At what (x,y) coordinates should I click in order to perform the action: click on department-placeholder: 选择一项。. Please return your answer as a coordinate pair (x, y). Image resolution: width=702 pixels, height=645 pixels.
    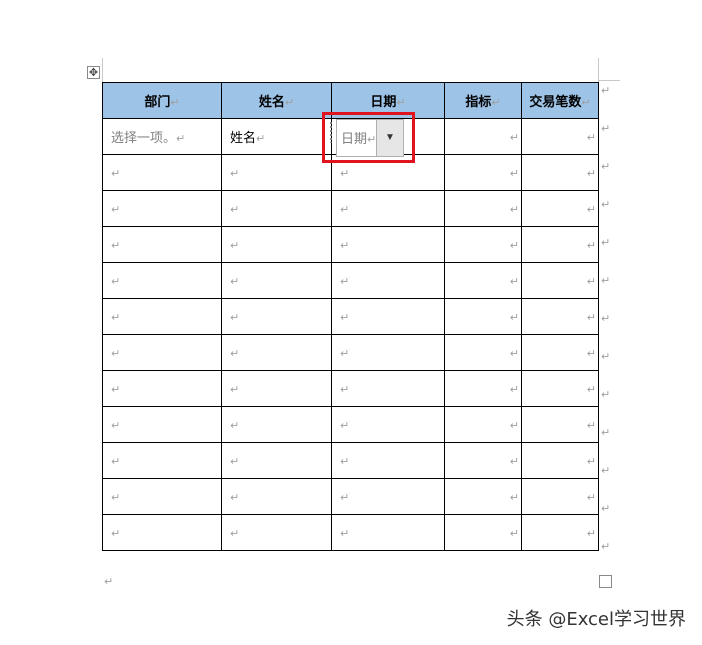
    Looking at the image, I should click on (143, 137).